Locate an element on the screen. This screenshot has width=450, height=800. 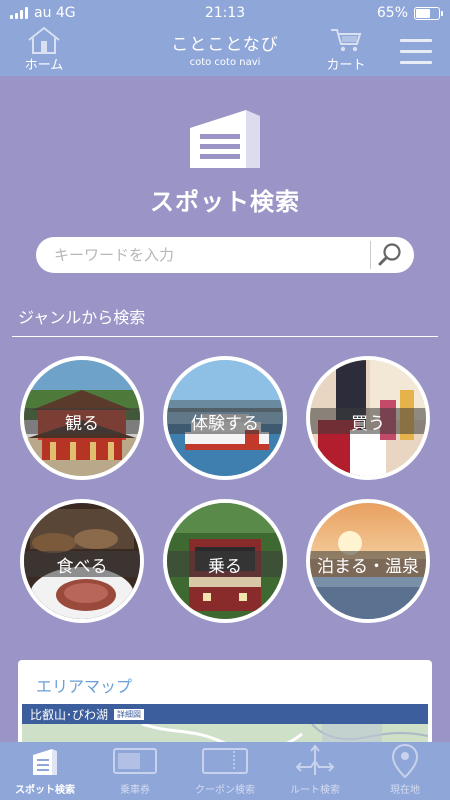
search-divider is located at coordinates (370, 255).